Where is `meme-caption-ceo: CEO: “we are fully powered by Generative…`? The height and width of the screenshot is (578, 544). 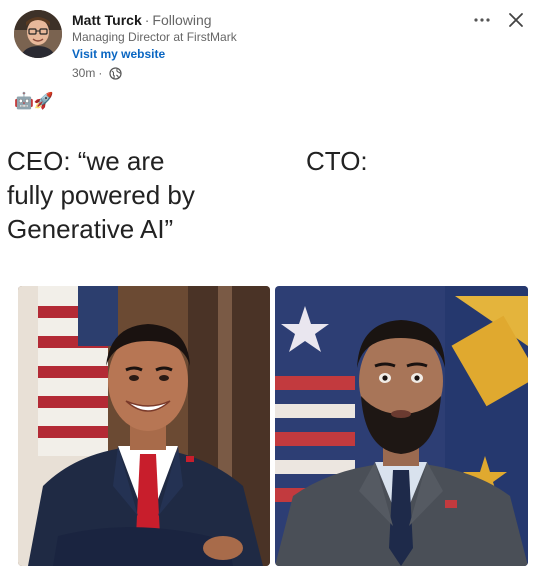
meme-caption-ceo: CEO: “we are fully powered by Generative… is located at coordinates (101, 195).